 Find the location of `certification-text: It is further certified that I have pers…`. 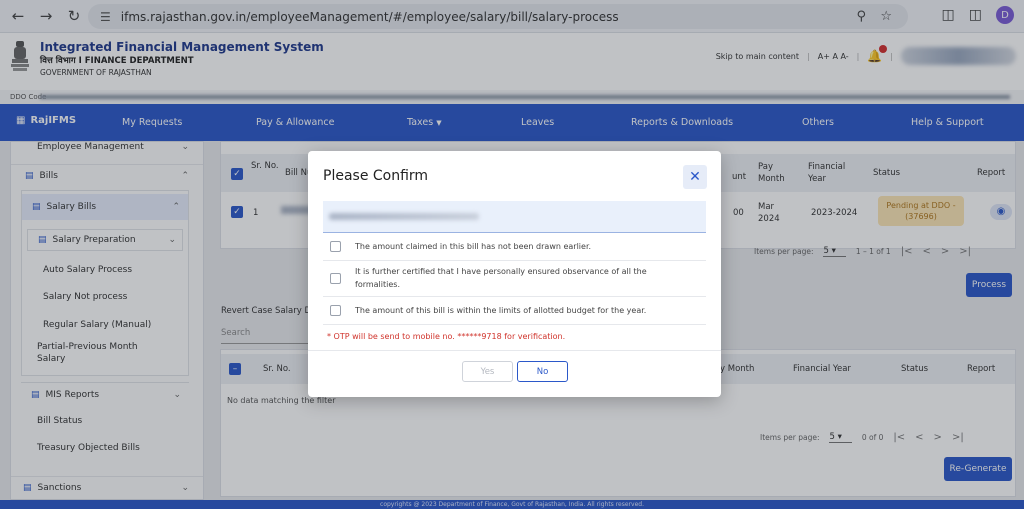

certification-text: It is further certified that I have pers… is located at coordinates (501, 278).